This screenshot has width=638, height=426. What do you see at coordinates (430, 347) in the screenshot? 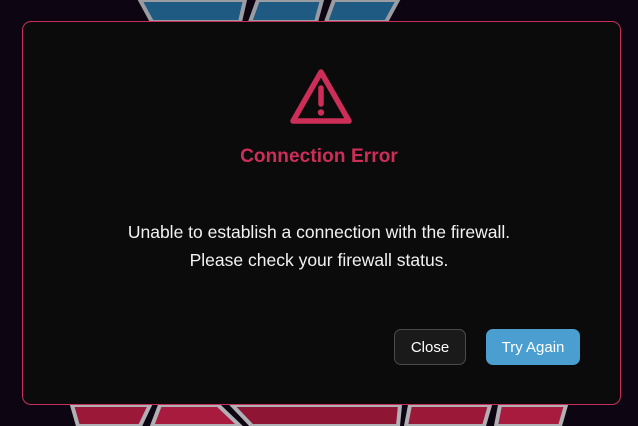
I see `close-button: Close` at bounding box center [430, 347].